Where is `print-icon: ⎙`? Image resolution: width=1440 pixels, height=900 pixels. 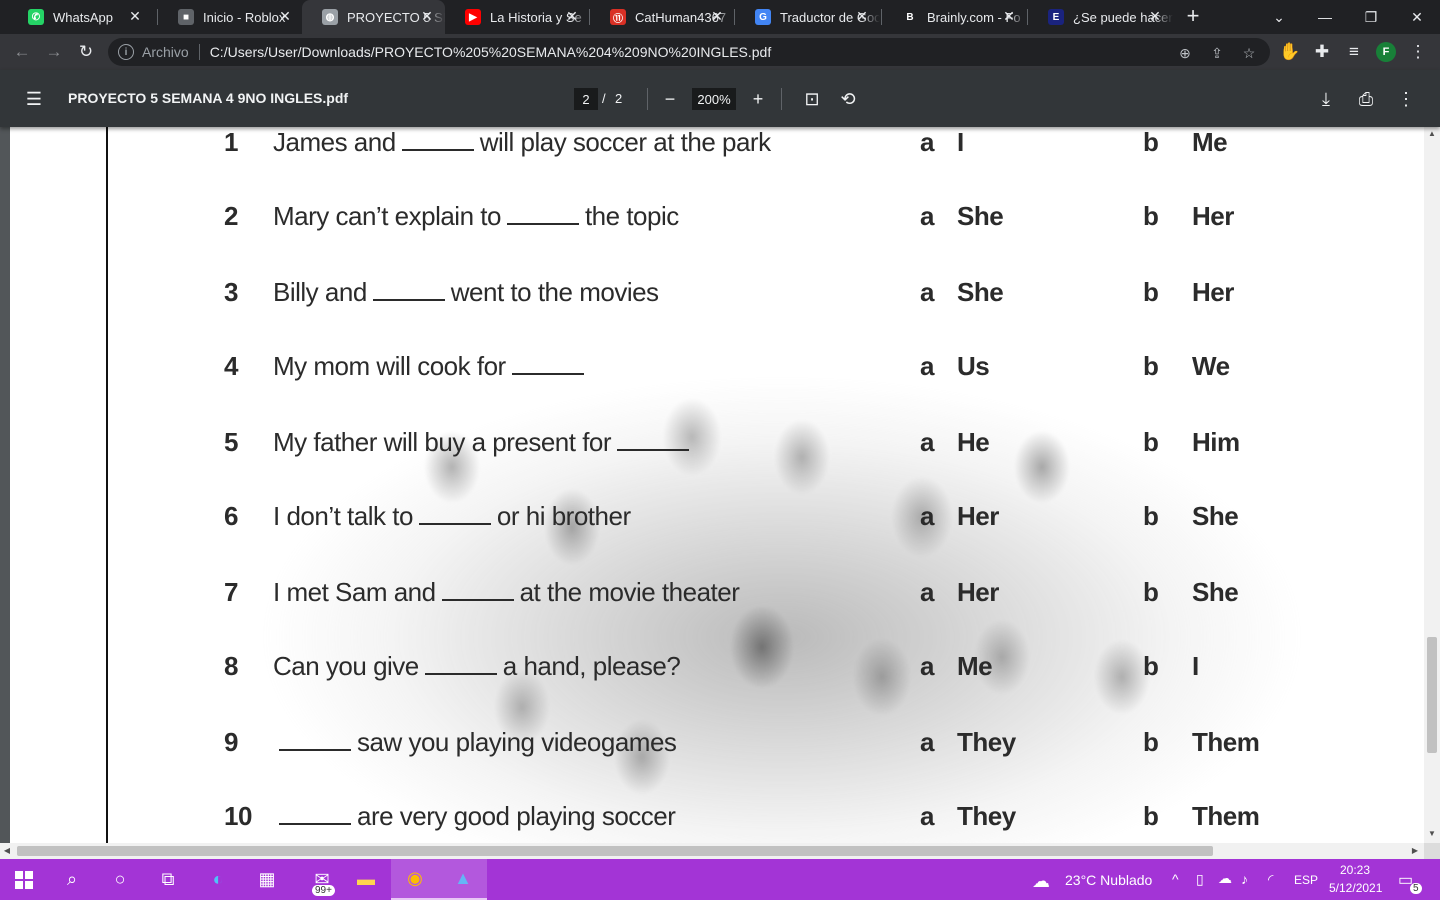 print-icon: ⎙ is located at coordinates (1366, 99).